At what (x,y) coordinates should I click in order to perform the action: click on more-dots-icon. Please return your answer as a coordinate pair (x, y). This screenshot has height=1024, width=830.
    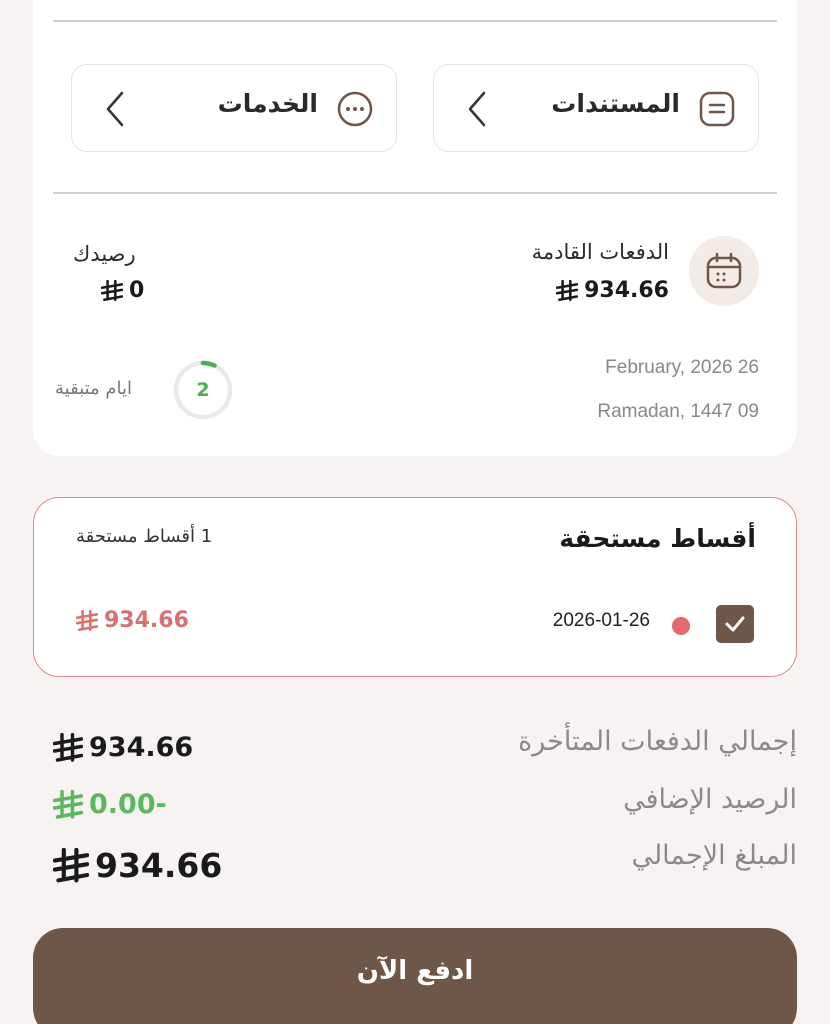
    Looking at the image, I should click on (355, 109).